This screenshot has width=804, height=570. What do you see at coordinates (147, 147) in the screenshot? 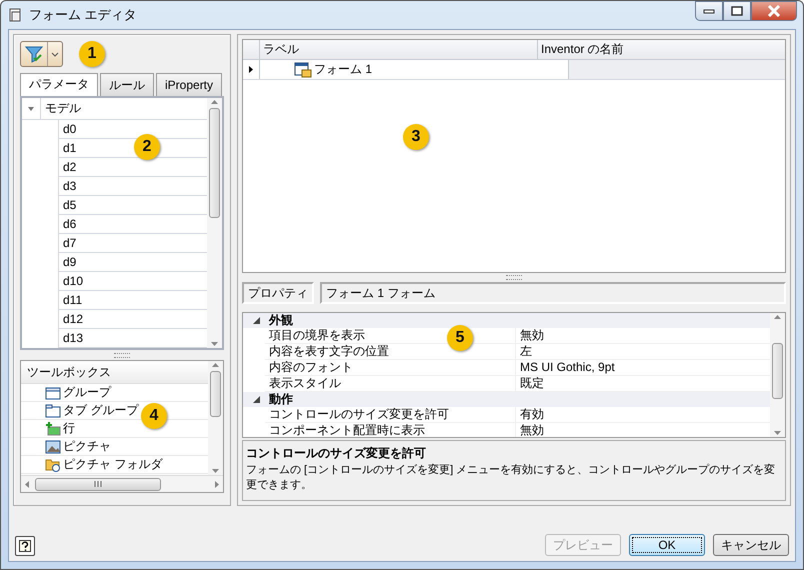
I see `callout-marker: 2` at bounding box center [147, 147].